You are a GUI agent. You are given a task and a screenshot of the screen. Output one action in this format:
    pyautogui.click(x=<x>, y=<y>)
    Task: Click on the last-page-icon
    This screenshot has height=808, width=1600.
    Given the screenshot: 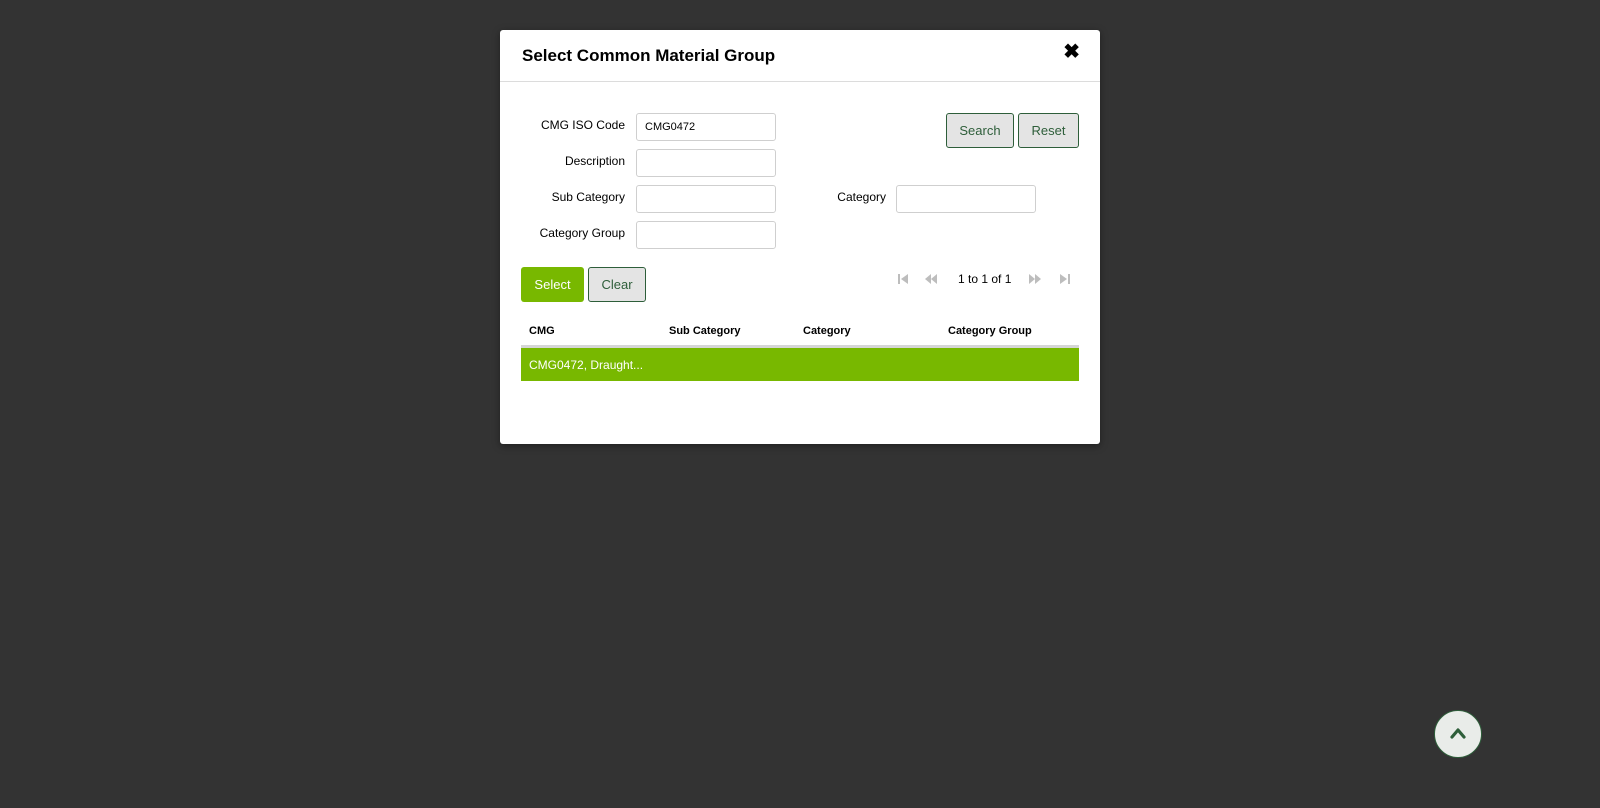 What is the action you would take?
    pyautogui.click(x=1065, y=279)
    